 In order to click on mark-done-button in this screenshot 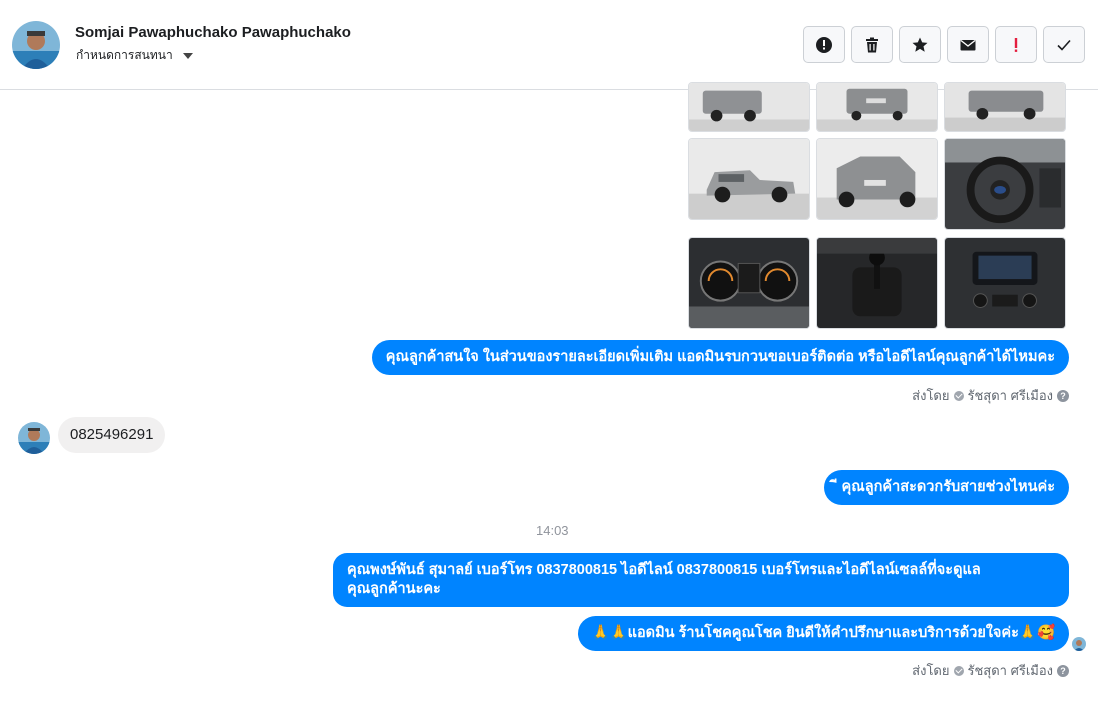, I will do `click(1064, 44)`.